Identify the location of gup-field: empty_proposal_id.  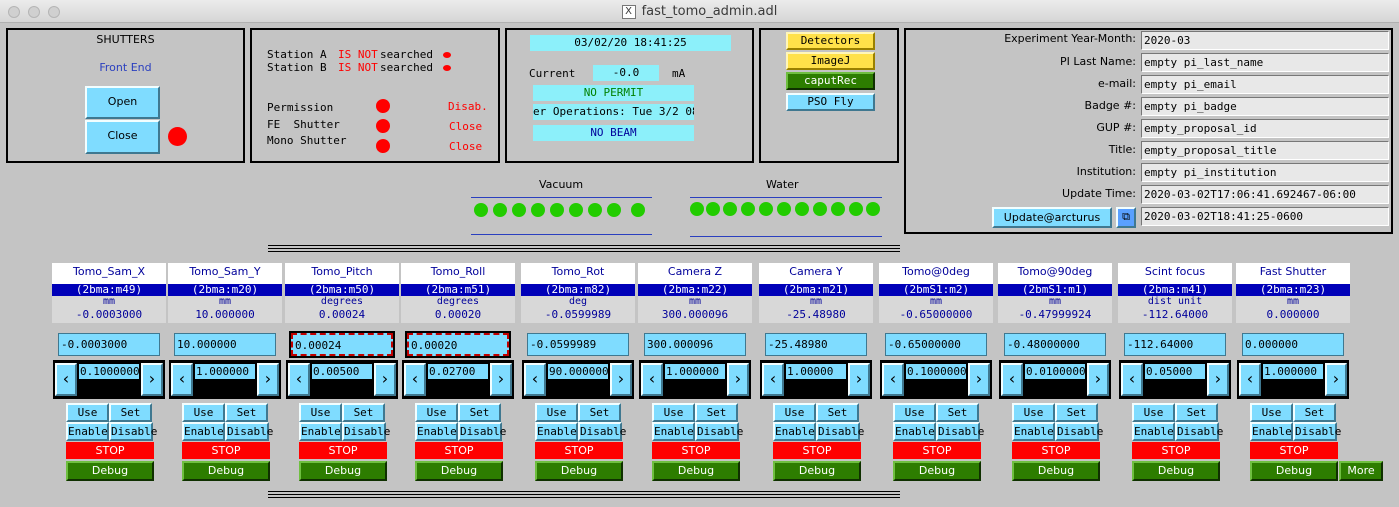
(1265, 128).